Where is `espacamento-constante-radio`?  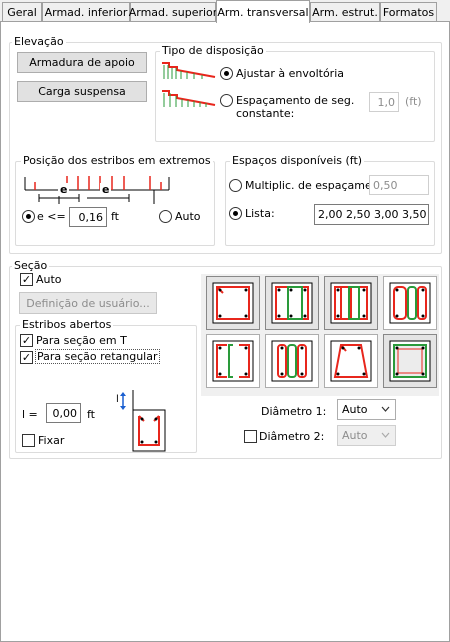
espacamento-constante-radio is located at coordinates (226, 100).